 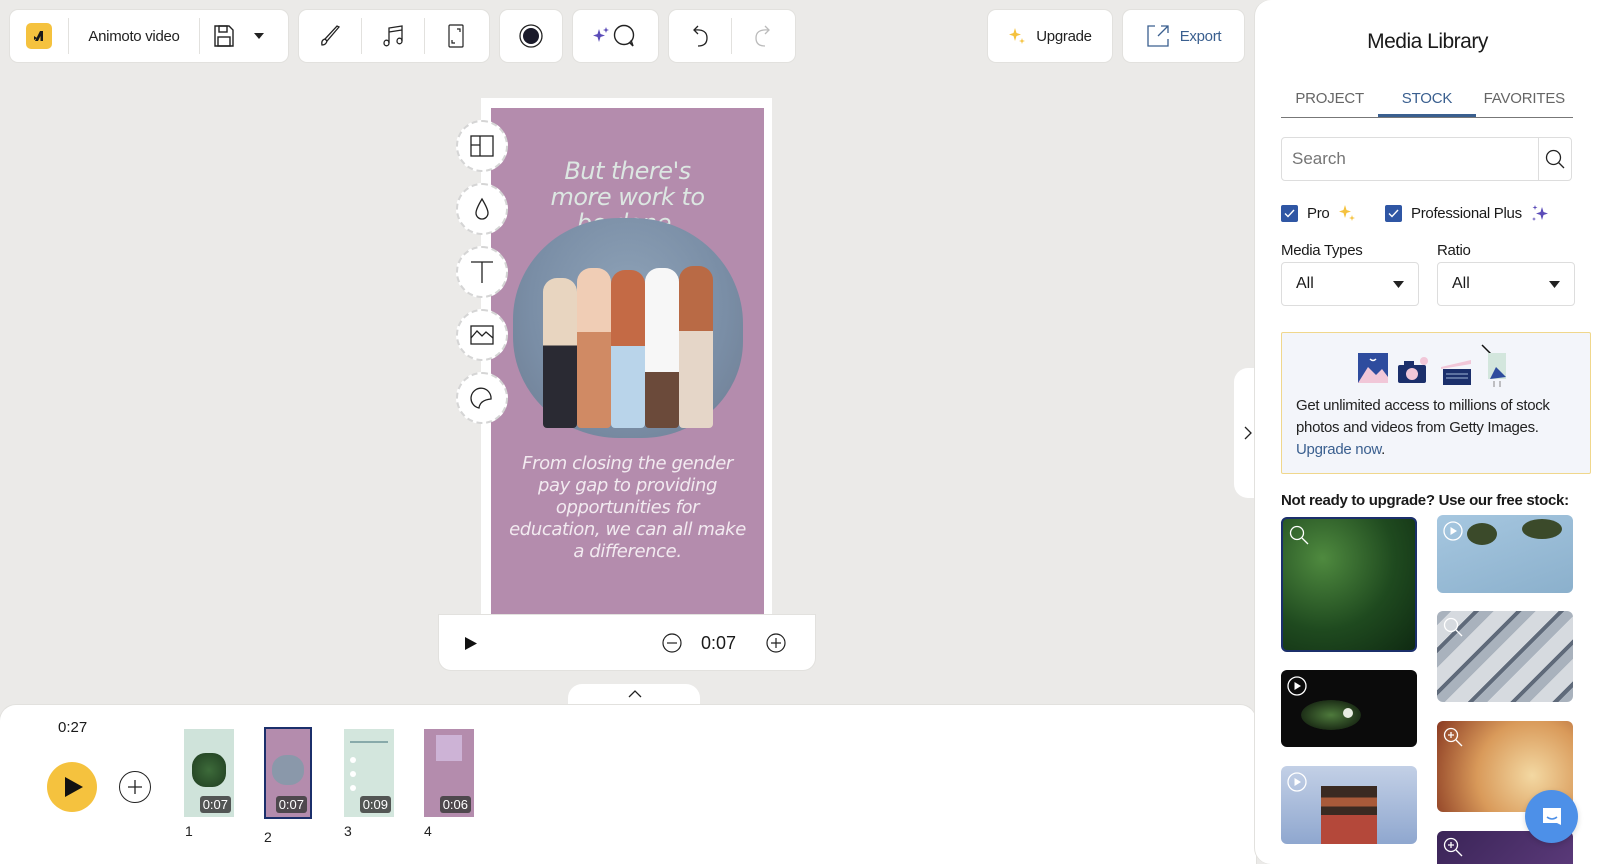 What do you see at coordinates (1349, 805) in the screenshot?
I see `stock-thumb-pagoda` at bounding box center [1349, 805].